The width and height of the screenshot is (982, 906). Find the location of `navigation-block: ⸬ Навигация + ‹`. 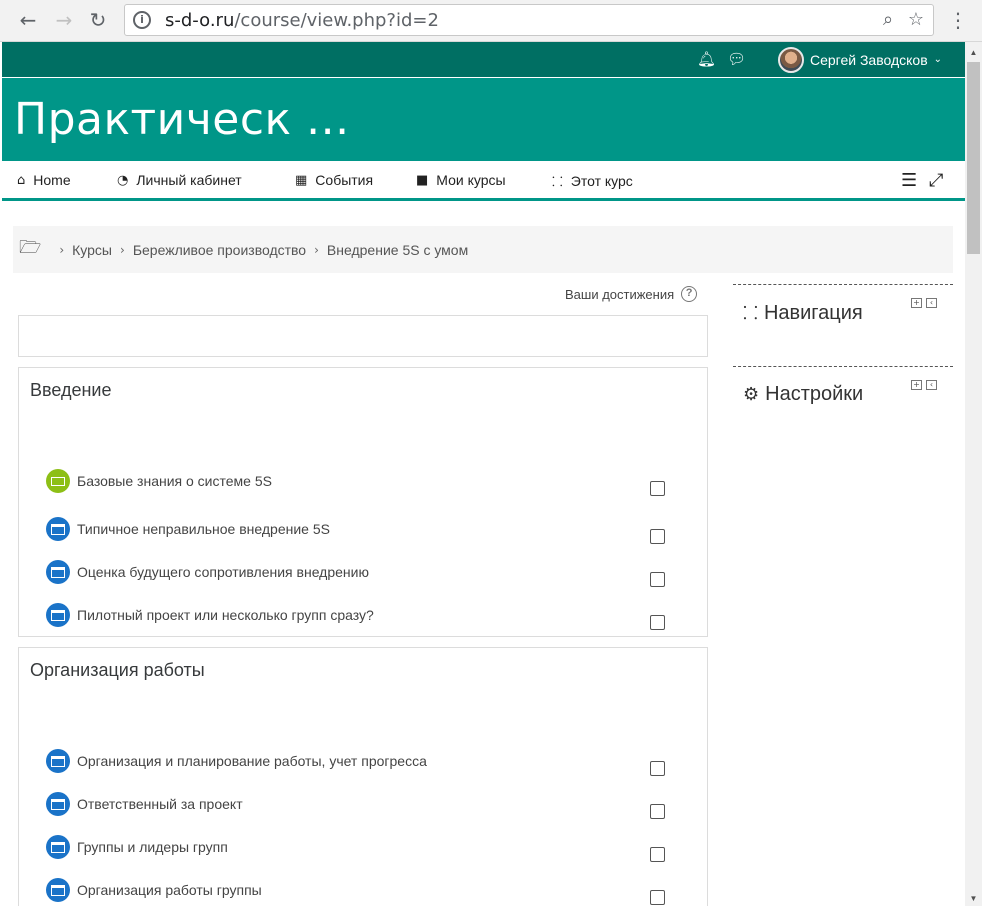

navigation-block: ⸬ Навигация + ‹ is located at coordinates (843, 319).